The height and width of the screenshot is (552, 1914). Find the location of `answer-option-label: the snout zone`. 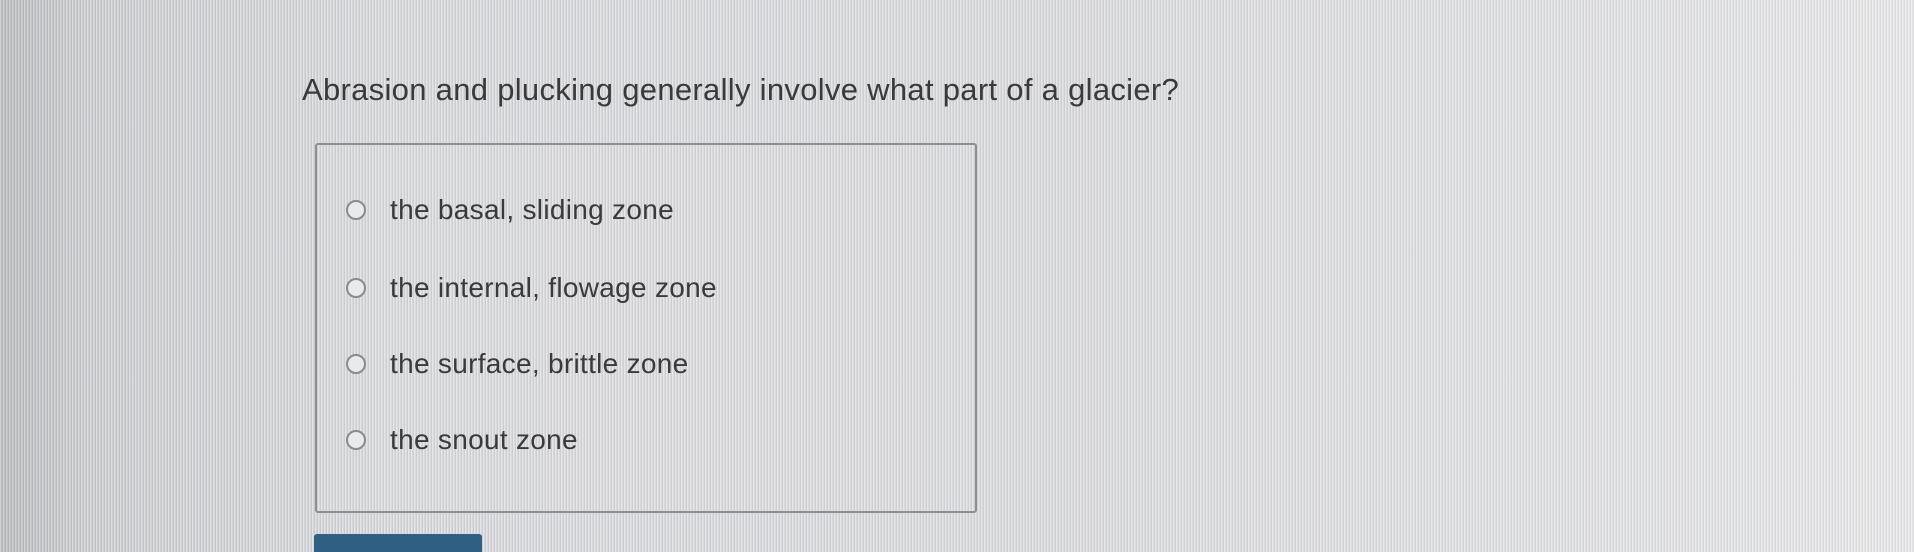

answer-option-label: the snout zone is located at coordinates (484, 439).